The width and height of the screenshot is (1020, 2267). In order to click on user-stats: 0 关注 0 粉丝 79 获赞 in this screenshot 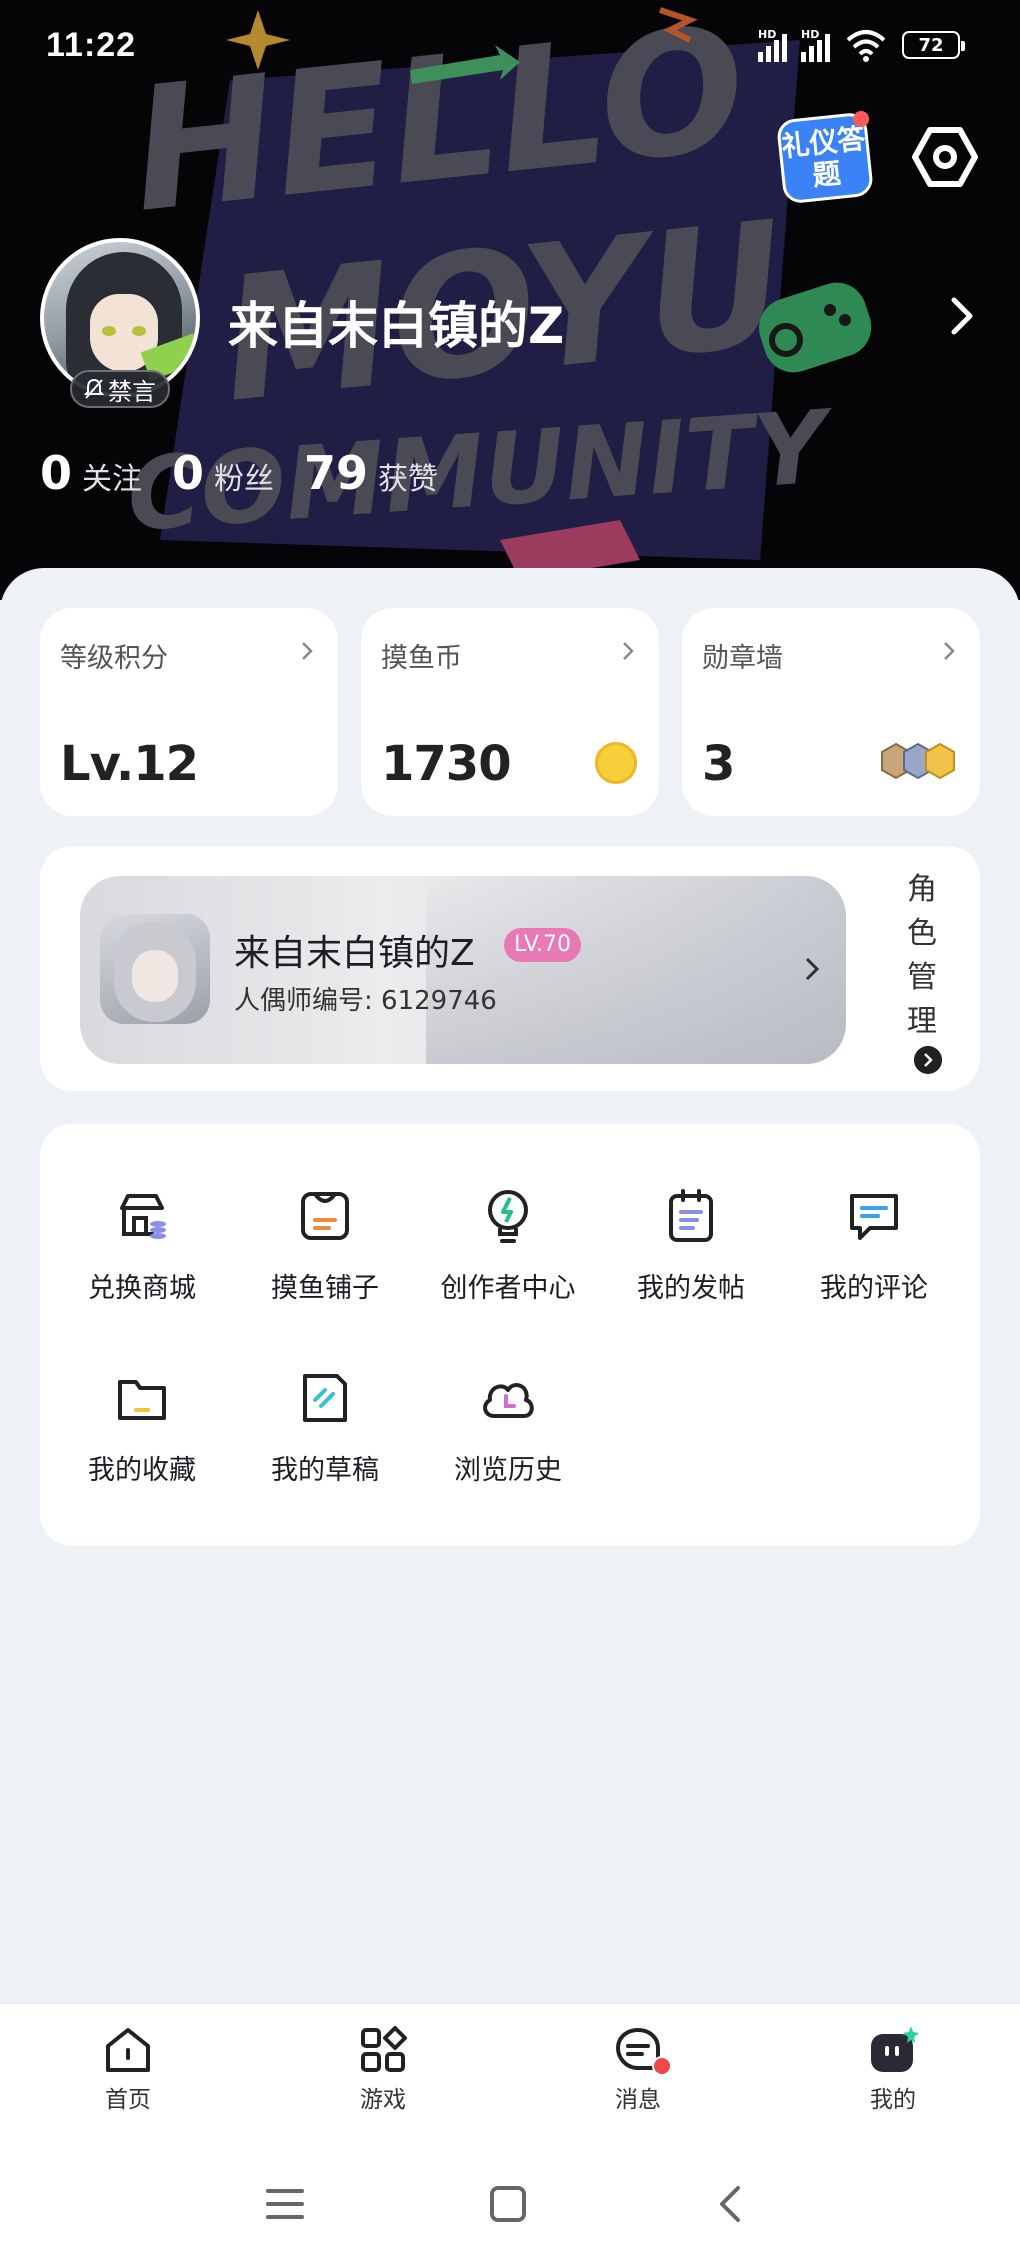, I will do `click(254, 473)`.